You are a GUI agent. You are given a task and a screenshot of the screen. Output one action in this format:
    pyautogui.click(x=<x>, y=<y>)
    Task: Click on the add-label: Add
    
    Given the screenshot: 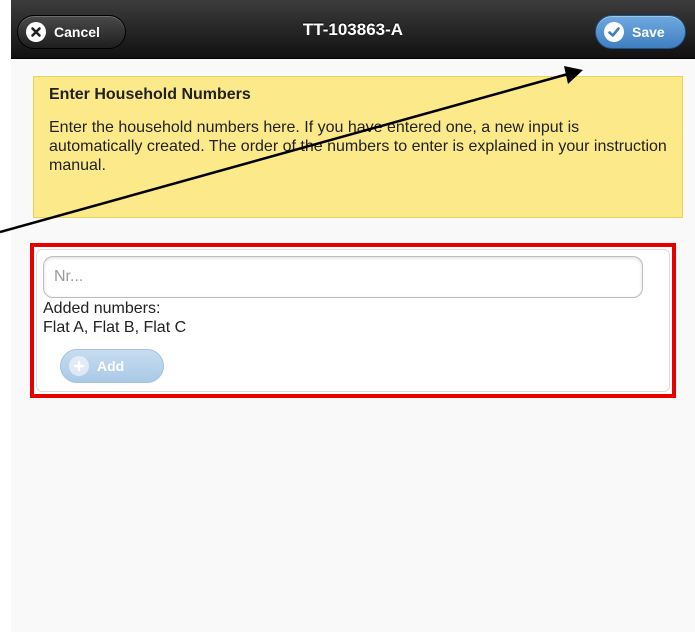 What is the action you would take?
    pyautogui.click(x=111, y=366)
    